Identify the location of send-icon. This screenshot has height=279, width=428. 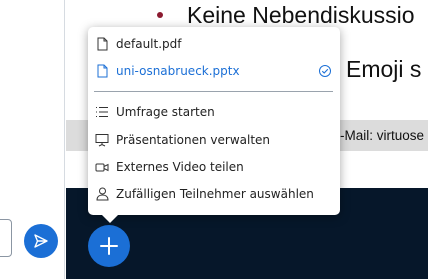
(41, 241).